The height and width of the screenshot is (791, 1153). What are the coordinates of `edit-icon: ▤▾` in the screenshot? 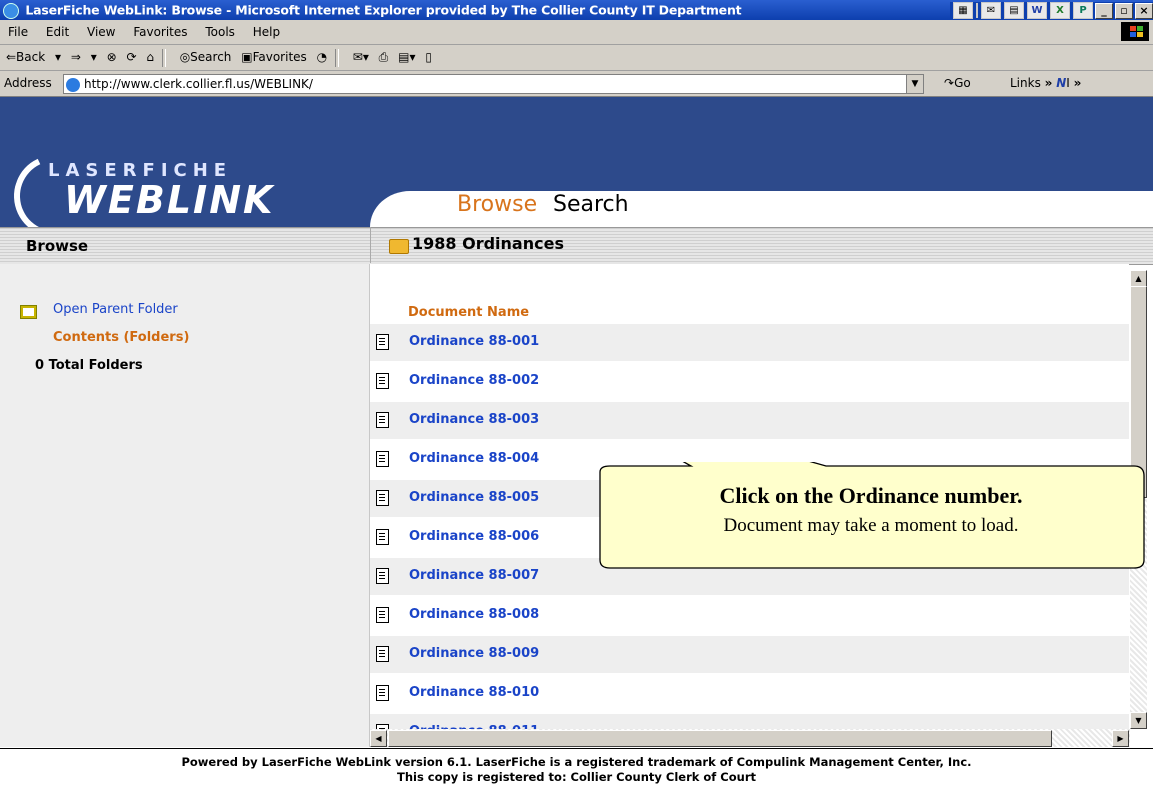 It's located at (406, 57).